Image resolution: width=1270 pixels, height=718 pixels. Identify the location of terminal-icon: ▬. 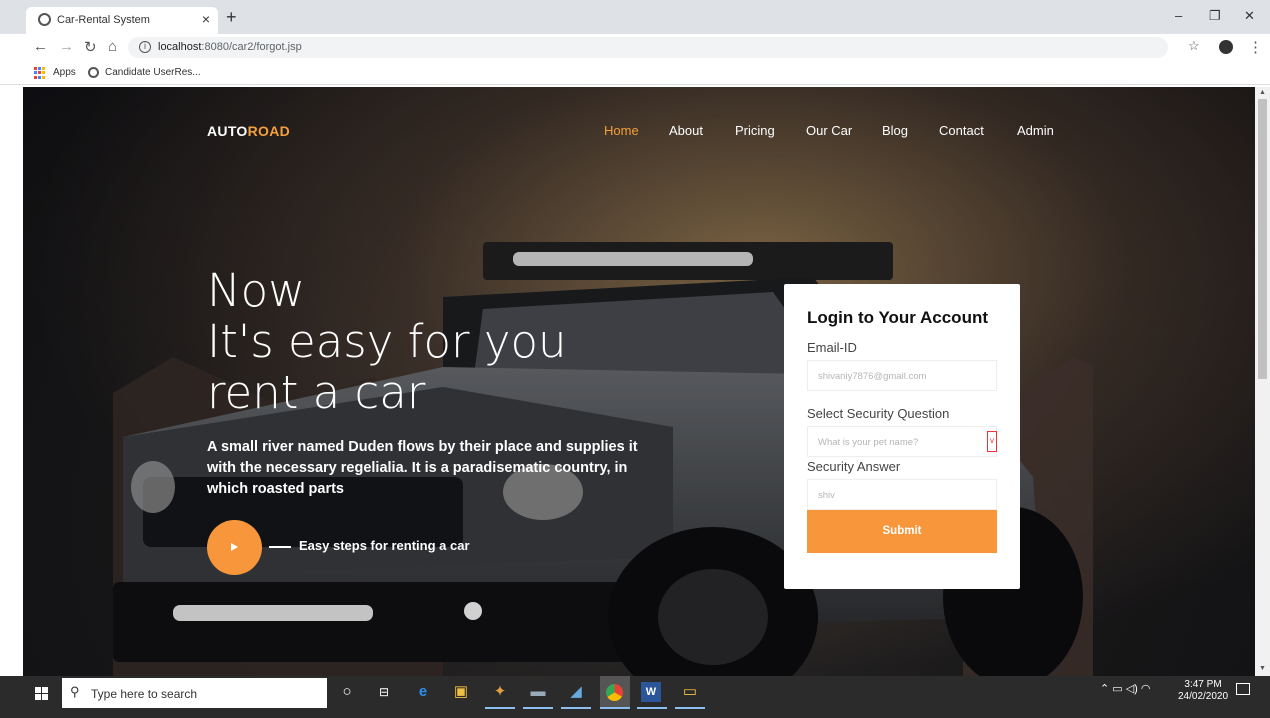
(538, 692).